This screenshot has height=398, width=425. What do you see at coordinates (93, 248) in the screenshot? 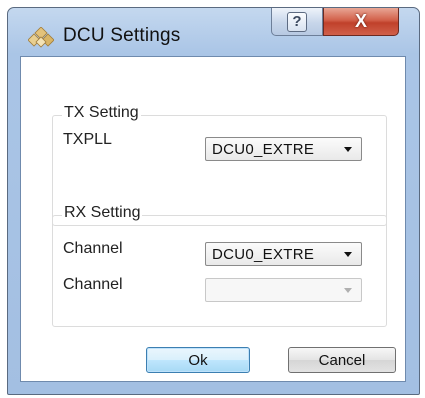
I see `channel-label-1: Channel` at bounding box center [93, 248].